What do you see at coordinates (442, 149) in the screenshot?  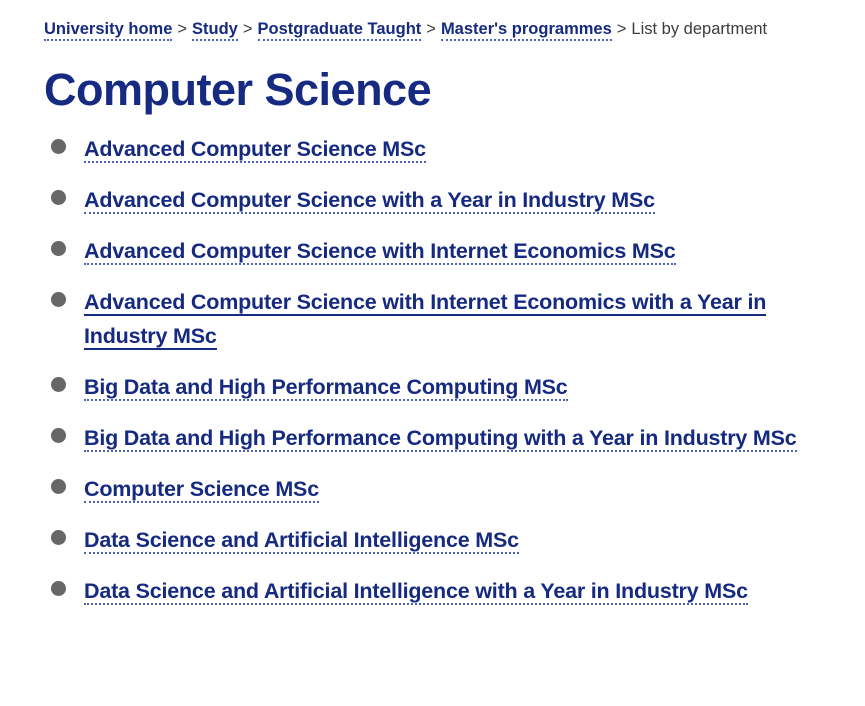 I see `list-item: Advanced Computer Science MSc` at bounding box center [442, 149].